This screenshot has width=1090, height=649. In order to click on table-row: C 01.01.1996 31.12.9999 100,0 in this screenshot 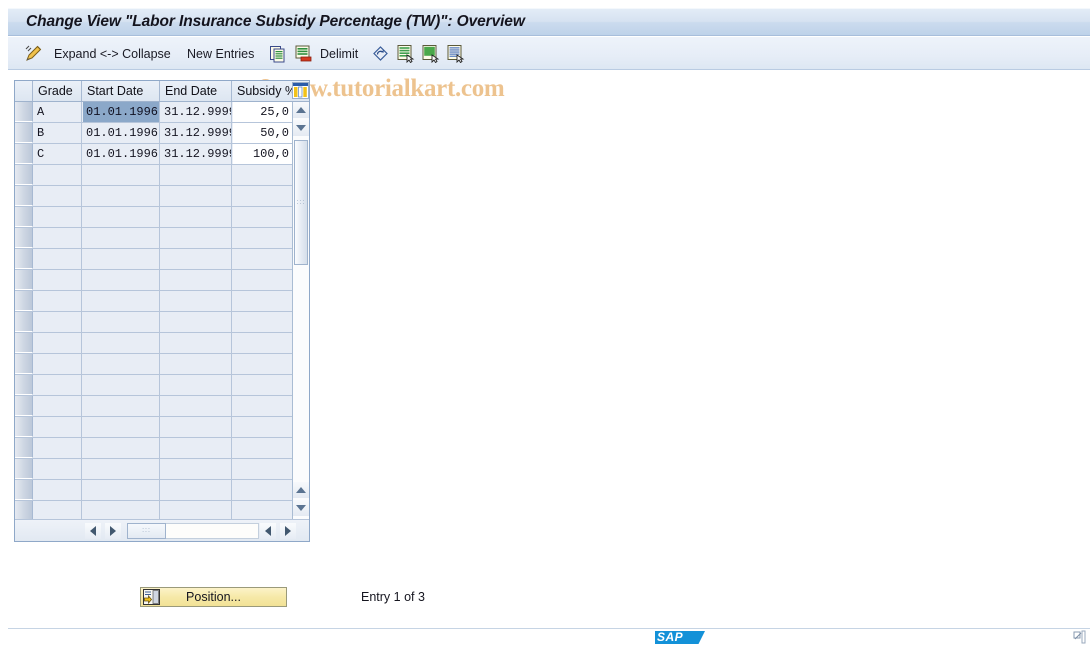, I will do `click(162, 154)`.